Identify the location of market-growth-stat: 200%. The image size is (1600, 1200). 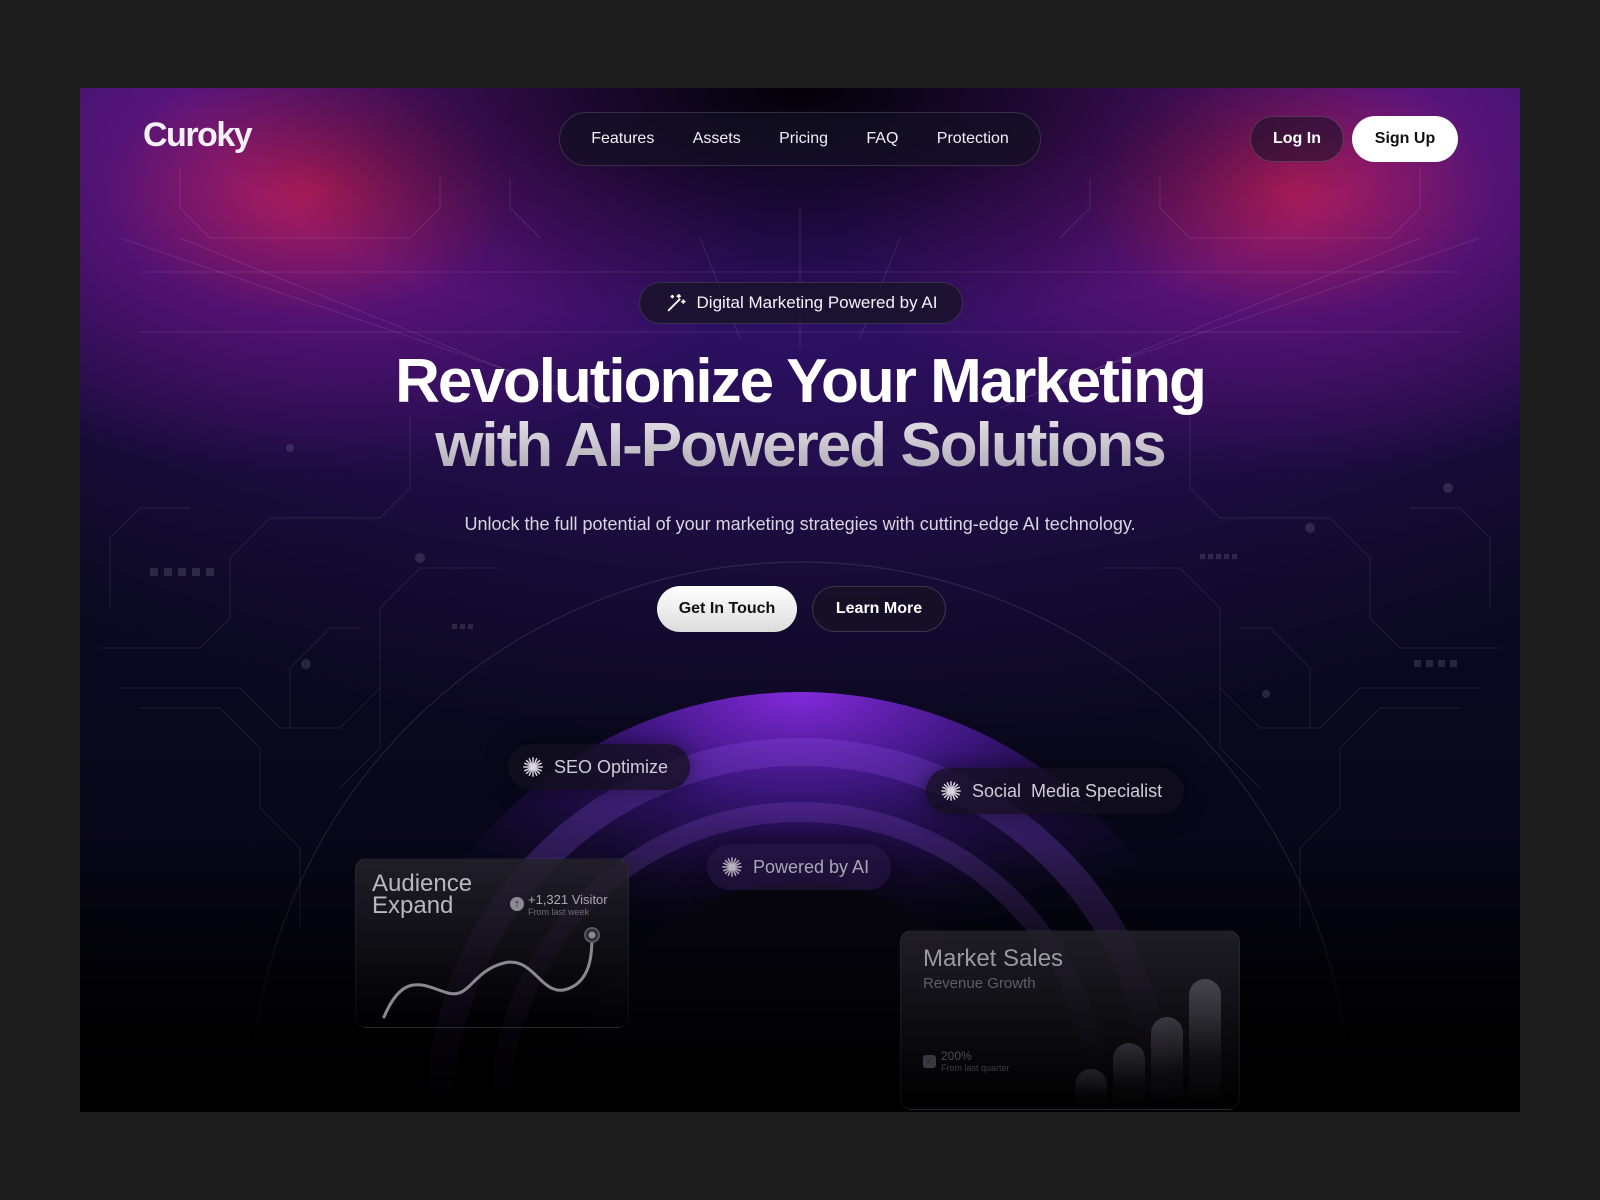
(956, 1056).